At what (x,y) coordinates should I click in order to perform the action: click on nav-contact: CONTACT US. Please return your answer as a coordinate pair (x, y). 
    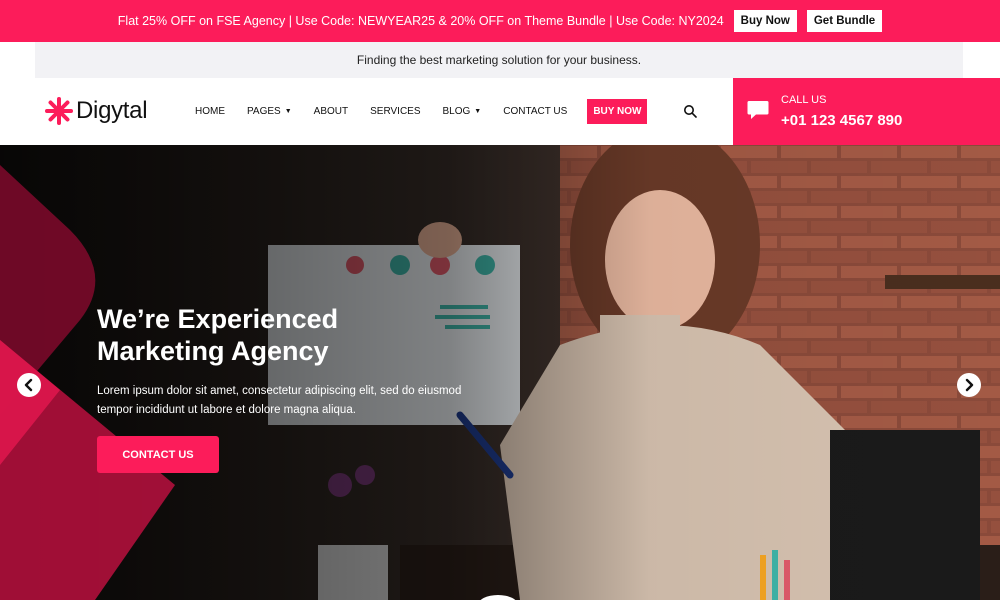
    Looking at the image, I should click on (535, 111).